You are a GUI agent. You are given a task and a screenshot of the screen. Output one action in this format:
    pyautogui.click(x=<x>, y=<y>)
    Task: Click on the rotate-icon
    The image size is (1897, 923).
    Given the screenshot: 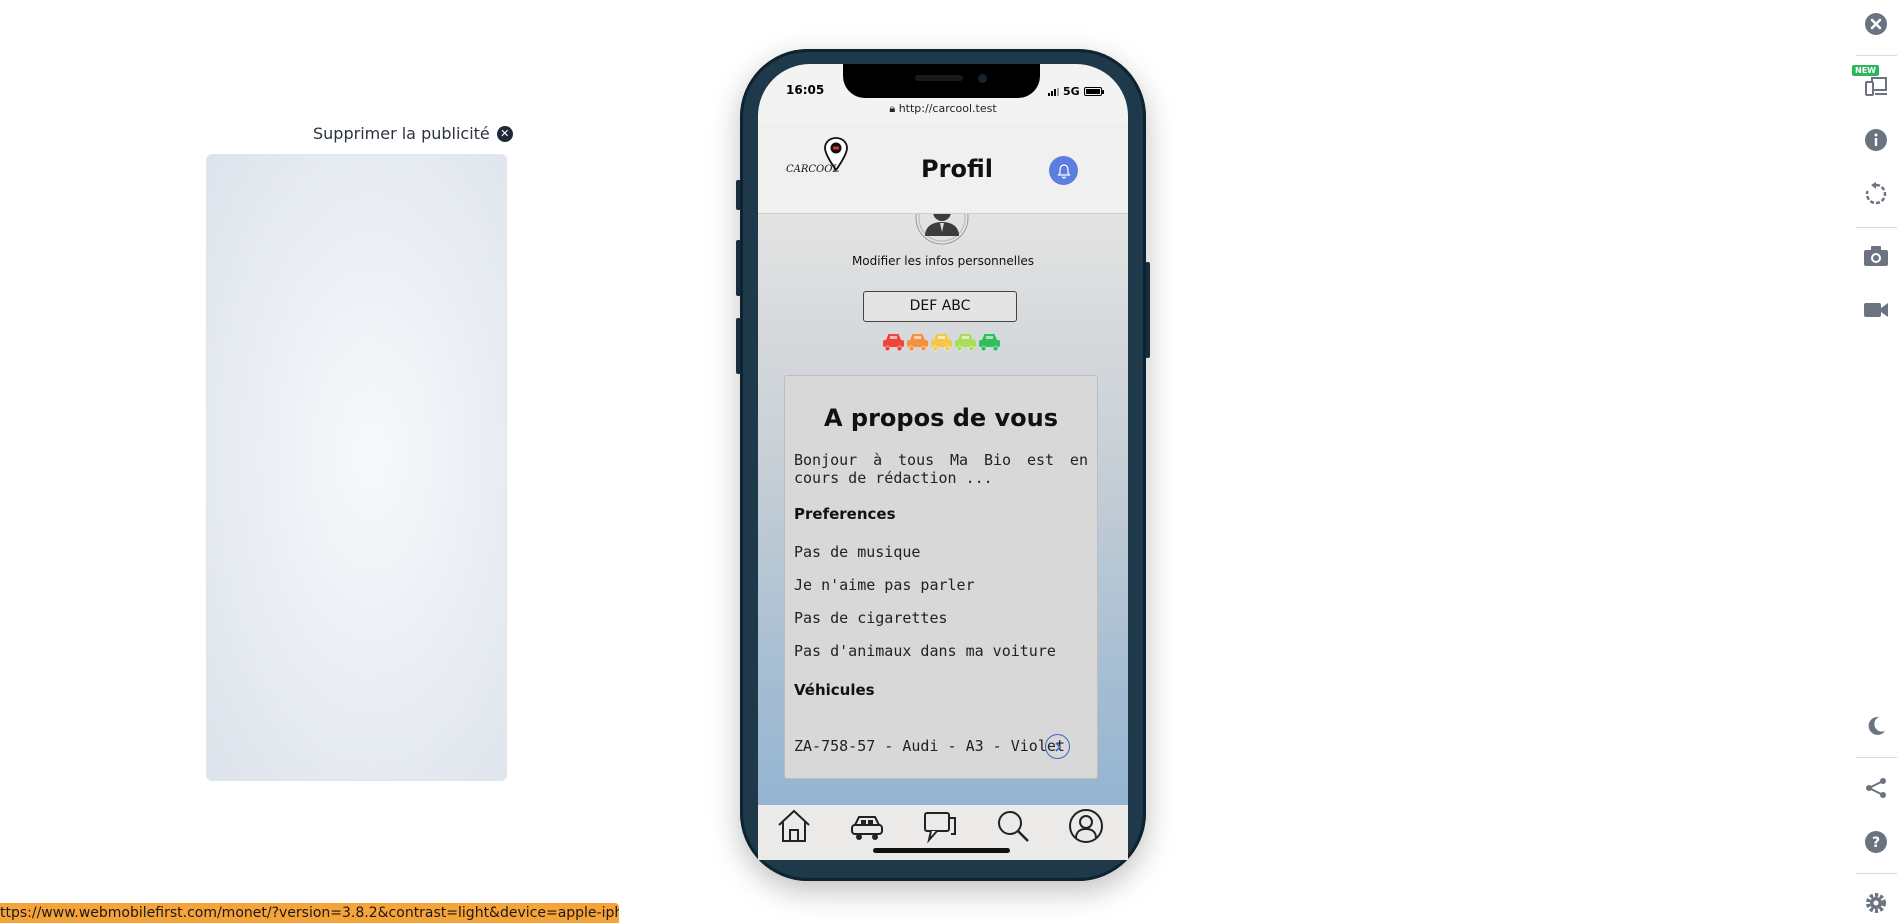 What is the action you would take?
    pyautogui.click(x=1876, y=193)
    